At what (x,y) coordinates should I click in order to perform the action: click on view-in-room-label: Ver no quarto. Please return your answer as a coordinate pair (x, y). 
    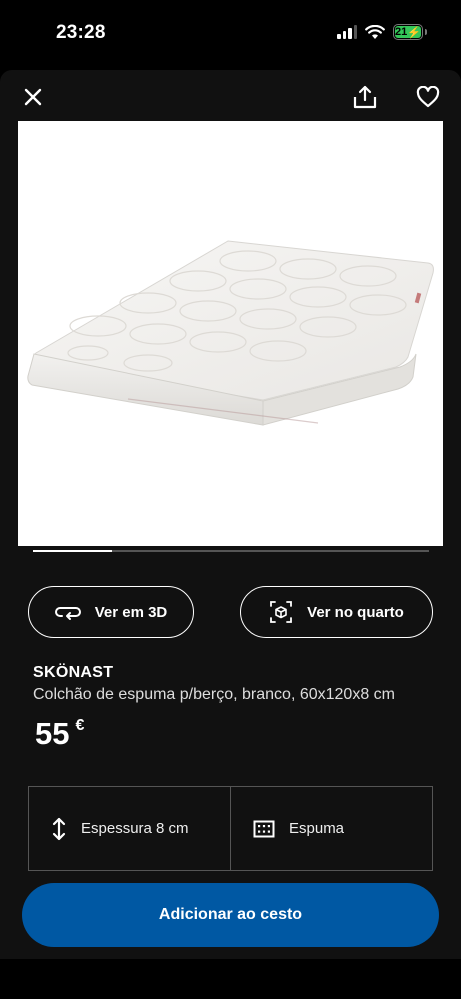
    Looking at the image, I should click on (355, 612).